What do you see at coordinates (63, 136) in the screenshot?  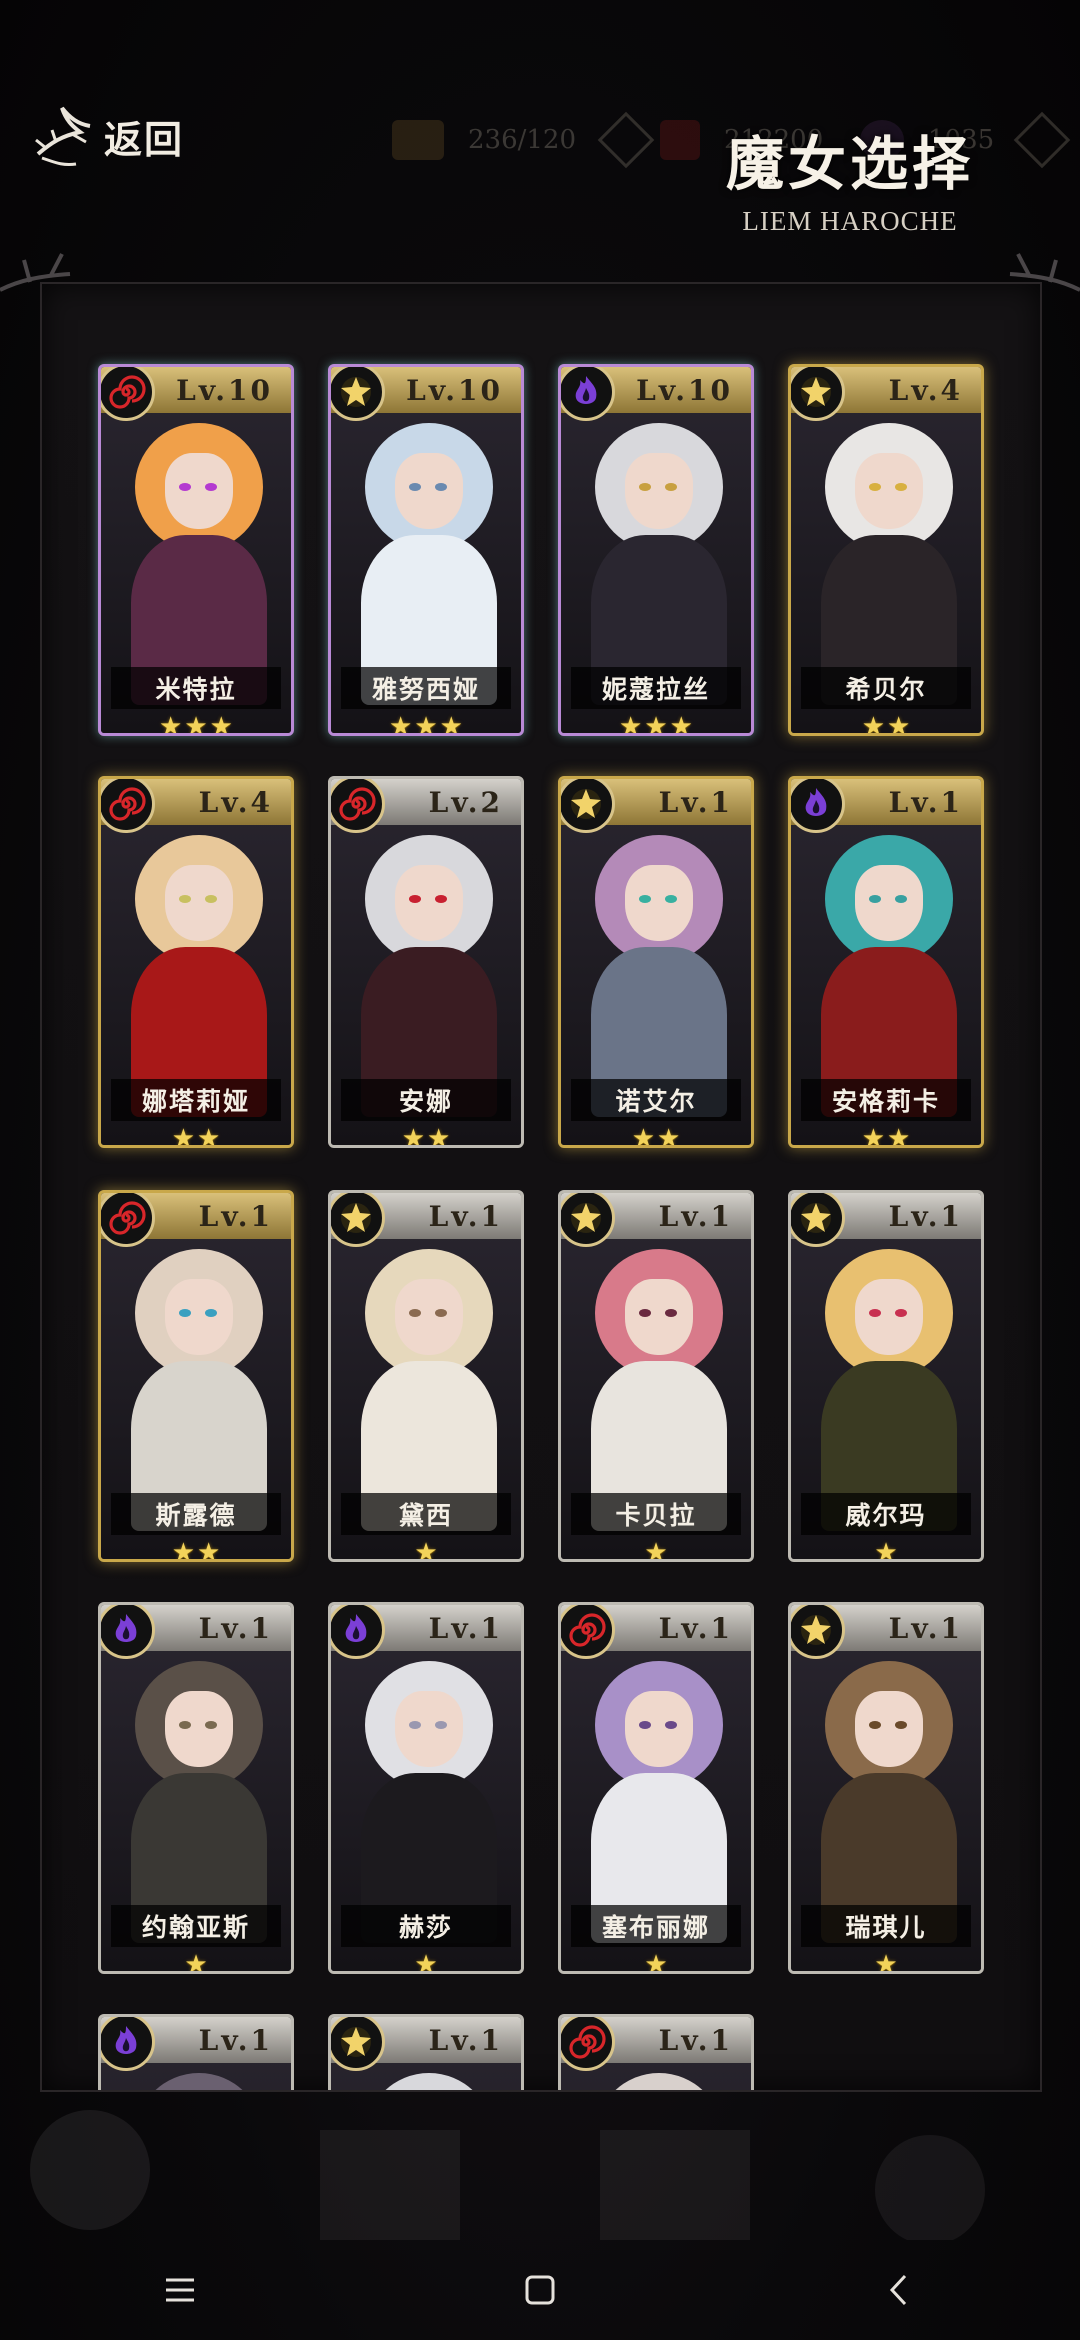 I see `thorn-branch-icon` at bounding box center [63, 136].